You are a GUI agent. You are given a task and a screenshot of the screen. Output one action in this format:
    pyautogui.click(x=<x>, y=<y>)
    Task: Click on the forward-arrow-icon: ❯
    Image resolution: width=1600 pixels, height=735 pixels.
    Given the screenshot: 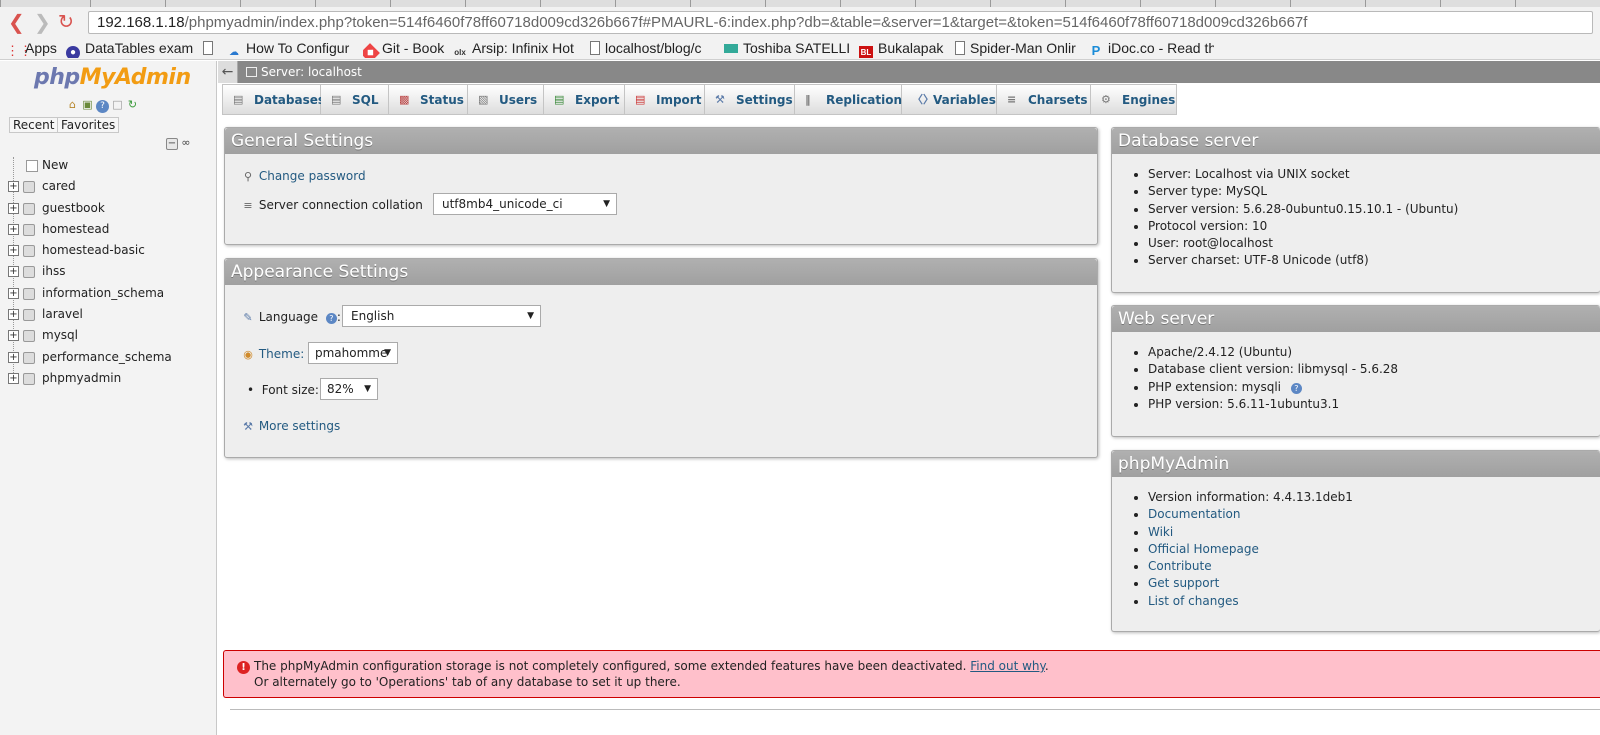 What is the action you would take?
    pyautogui.click(x=42, y=22)
    